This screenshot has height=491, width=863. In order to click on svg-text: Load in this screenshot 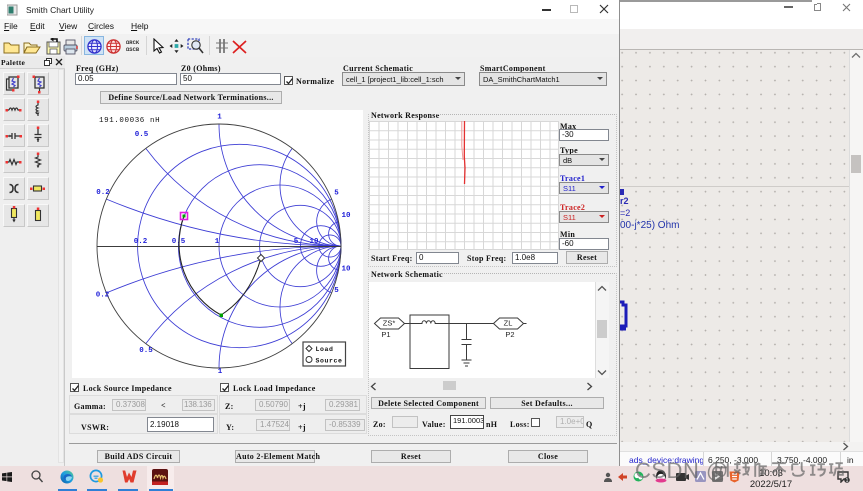, I will do `click(325, 349)`.